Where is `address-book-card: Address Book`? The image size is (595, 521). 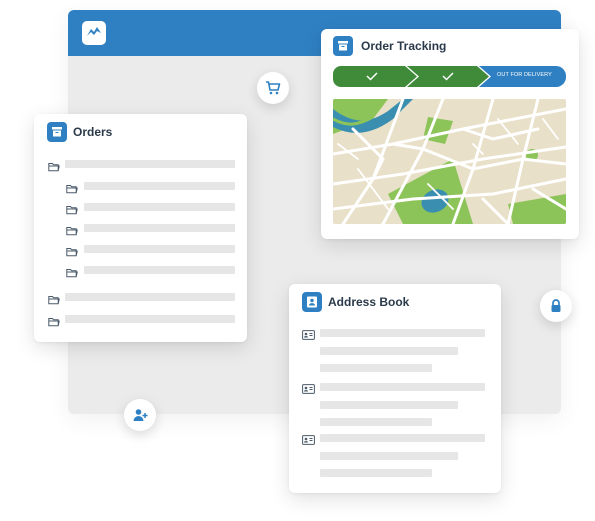
address-book-card: Address Book is located at coordinates (395, 388).